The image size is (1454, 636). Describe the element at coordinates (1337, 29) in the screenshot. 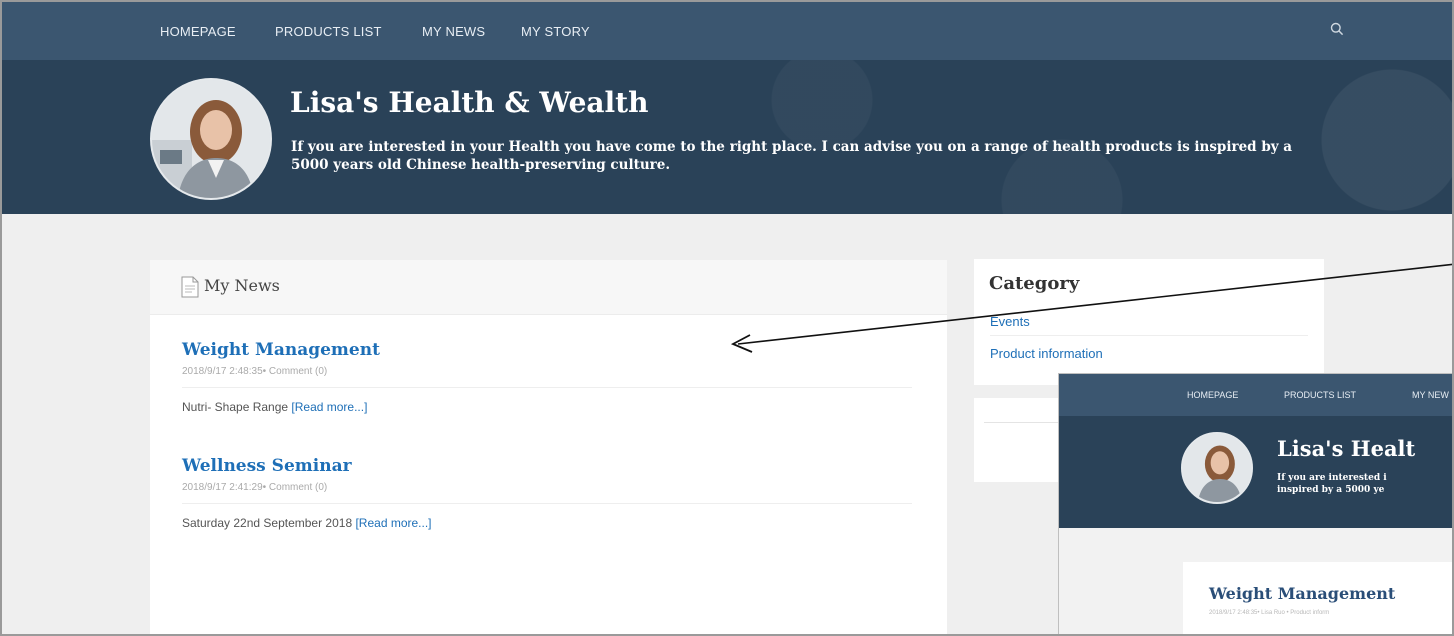

I see `search-icon` at that location.